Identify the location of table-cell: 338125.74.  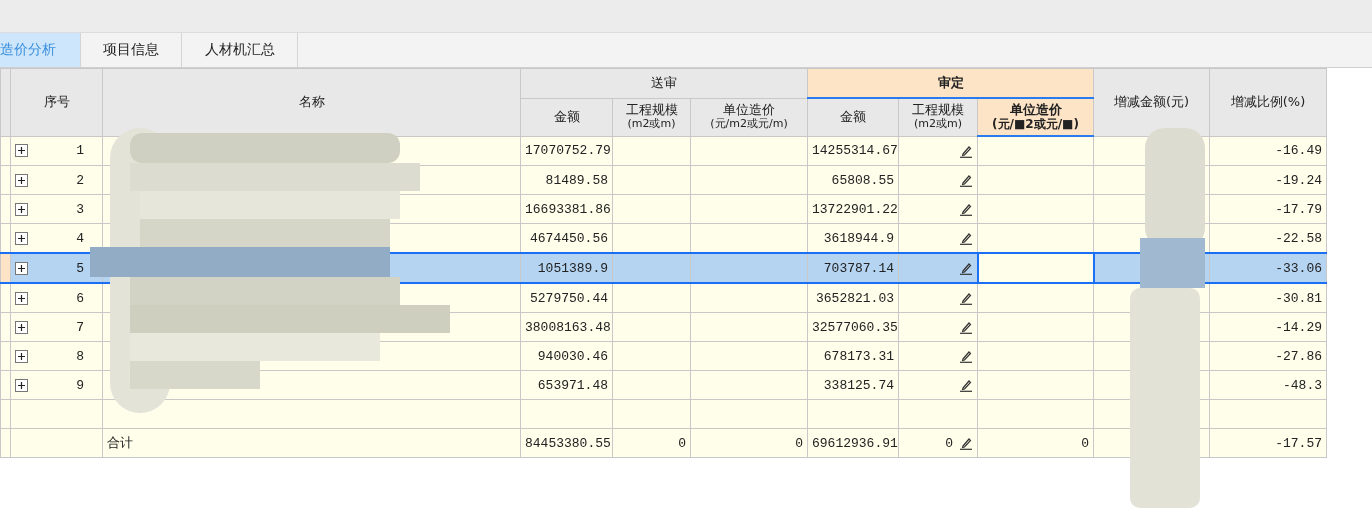
(853, 385).